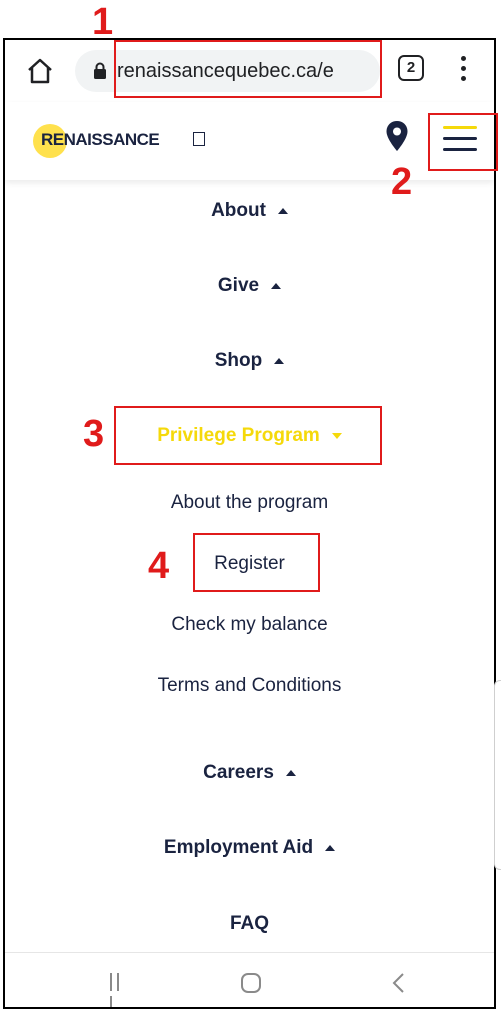 The image size is (501, 1013). I want to click on back-icon, so click(399, 983).